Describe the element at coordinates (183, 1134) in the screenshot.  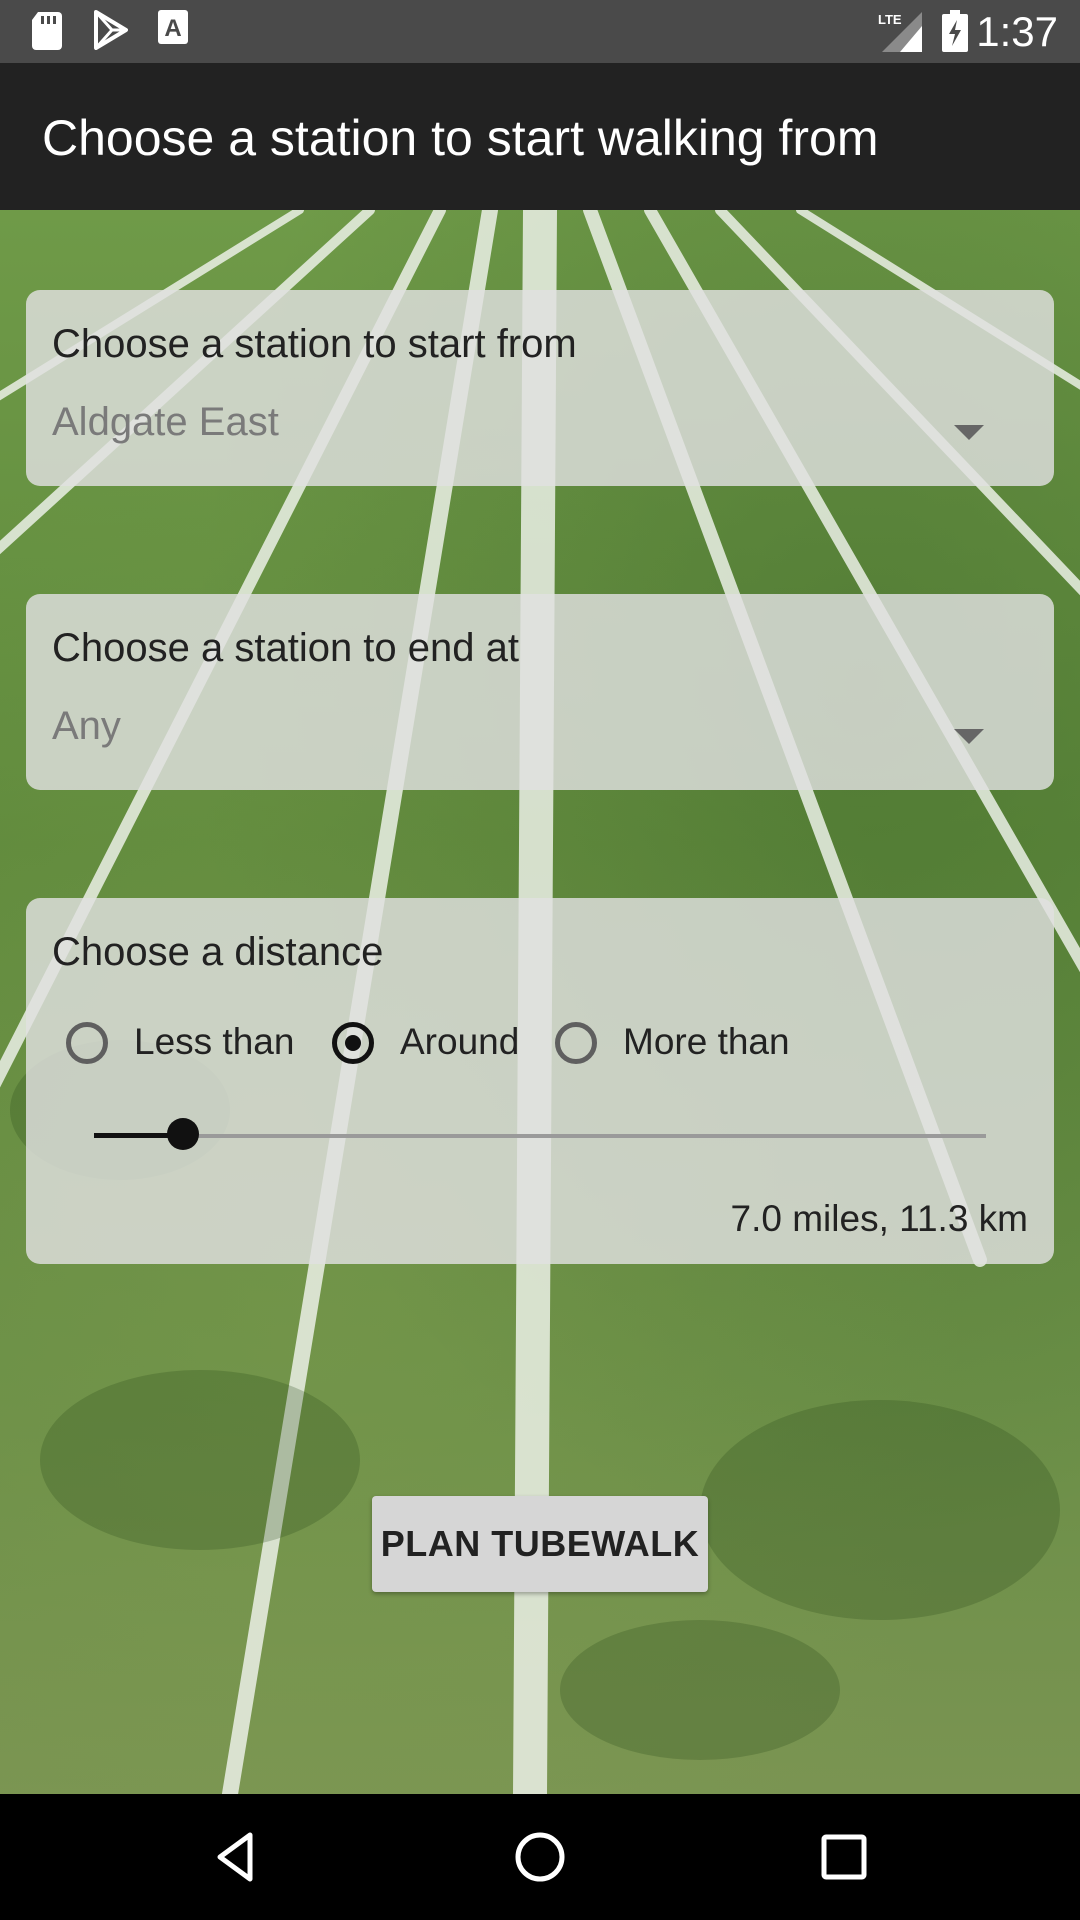
I see `slider-thumb` at that location.